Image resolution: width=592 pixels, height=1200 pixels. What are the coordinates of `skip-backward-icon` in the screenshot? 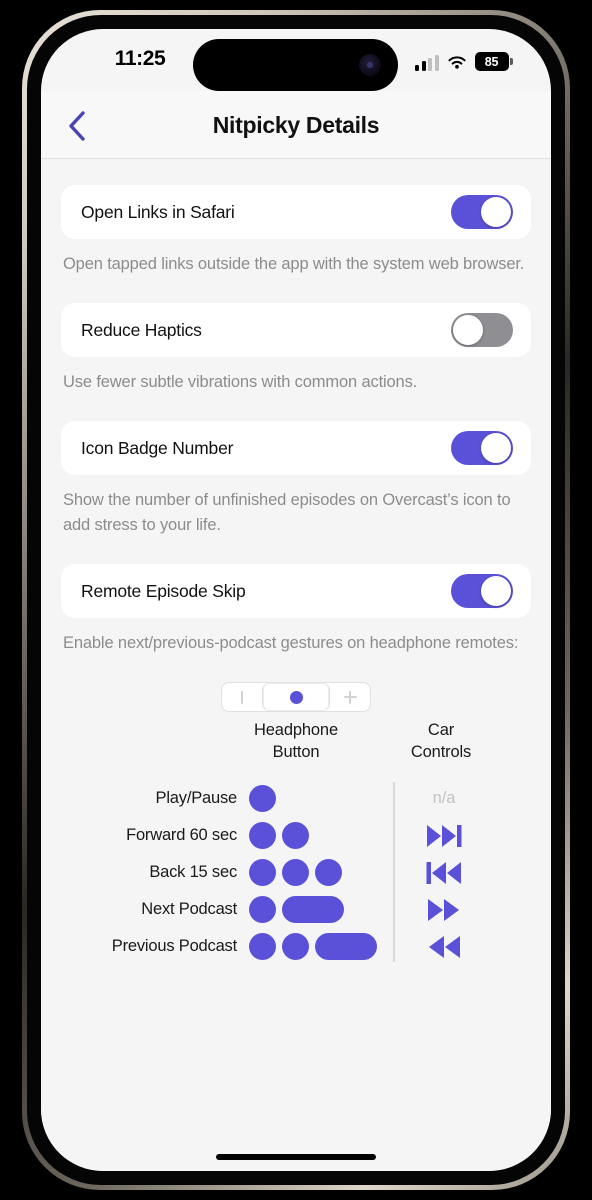 It's located at (443, 872).